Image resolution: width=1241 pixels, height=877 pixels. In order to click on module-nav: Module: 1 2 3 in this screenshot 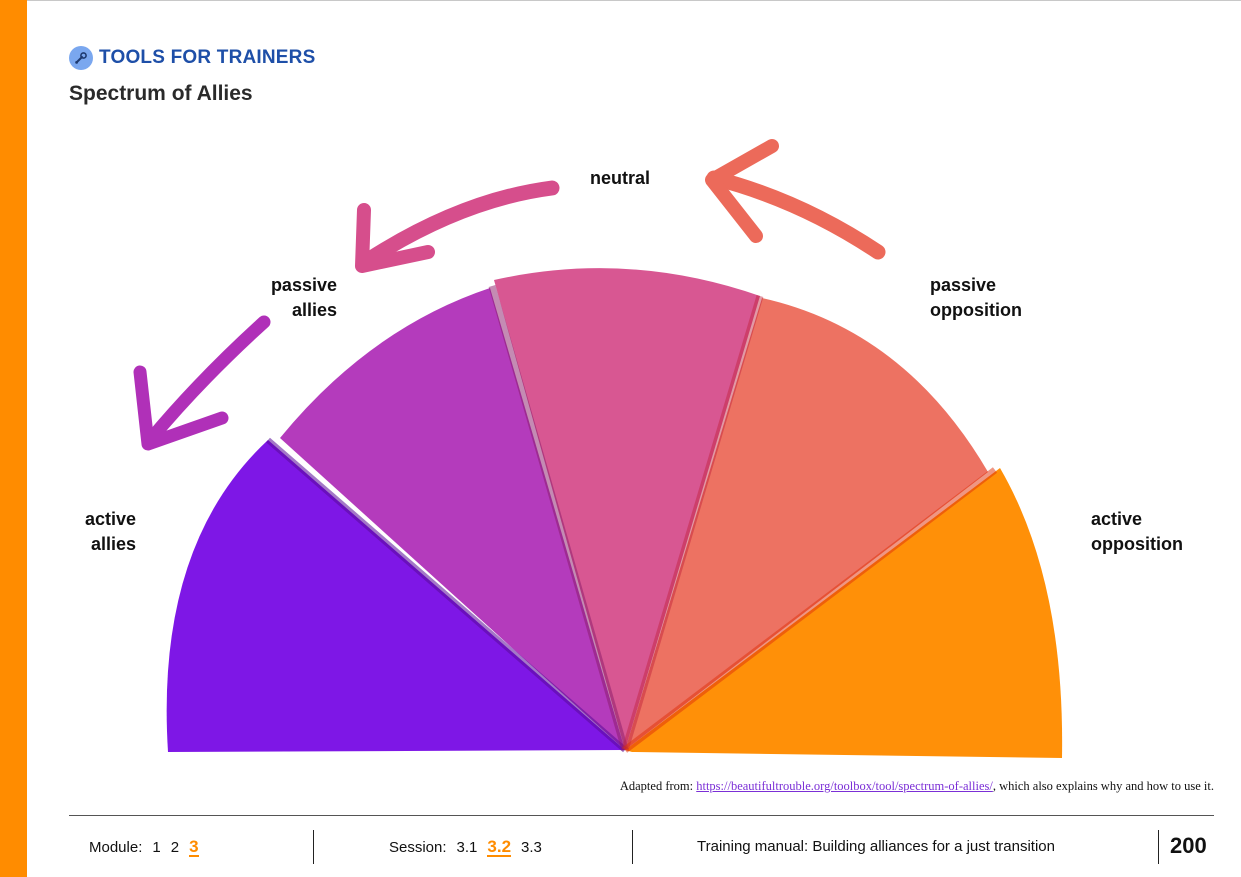, I will do `click(144, 847)`.